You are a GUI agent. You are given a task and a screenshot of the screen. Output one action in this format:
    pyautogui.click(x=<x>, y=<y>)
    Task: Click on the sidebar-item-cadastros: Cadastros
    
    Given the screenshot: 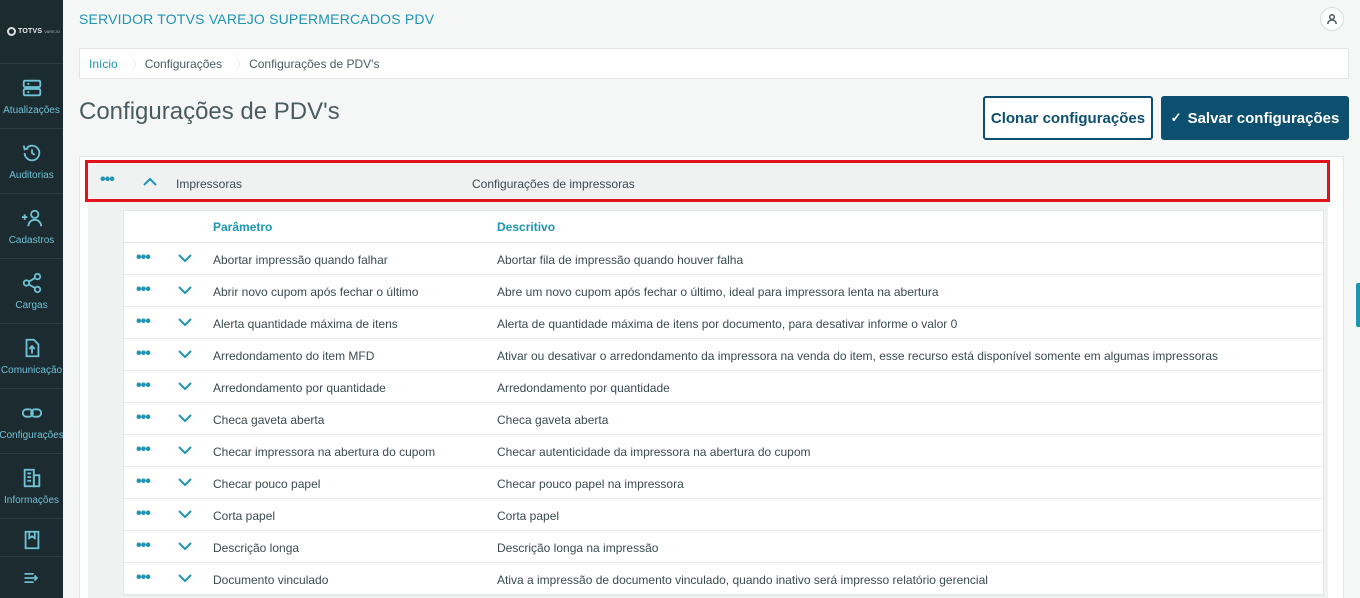 What is the action you would take?
    pyautogui.click(x=31, y=226)
    